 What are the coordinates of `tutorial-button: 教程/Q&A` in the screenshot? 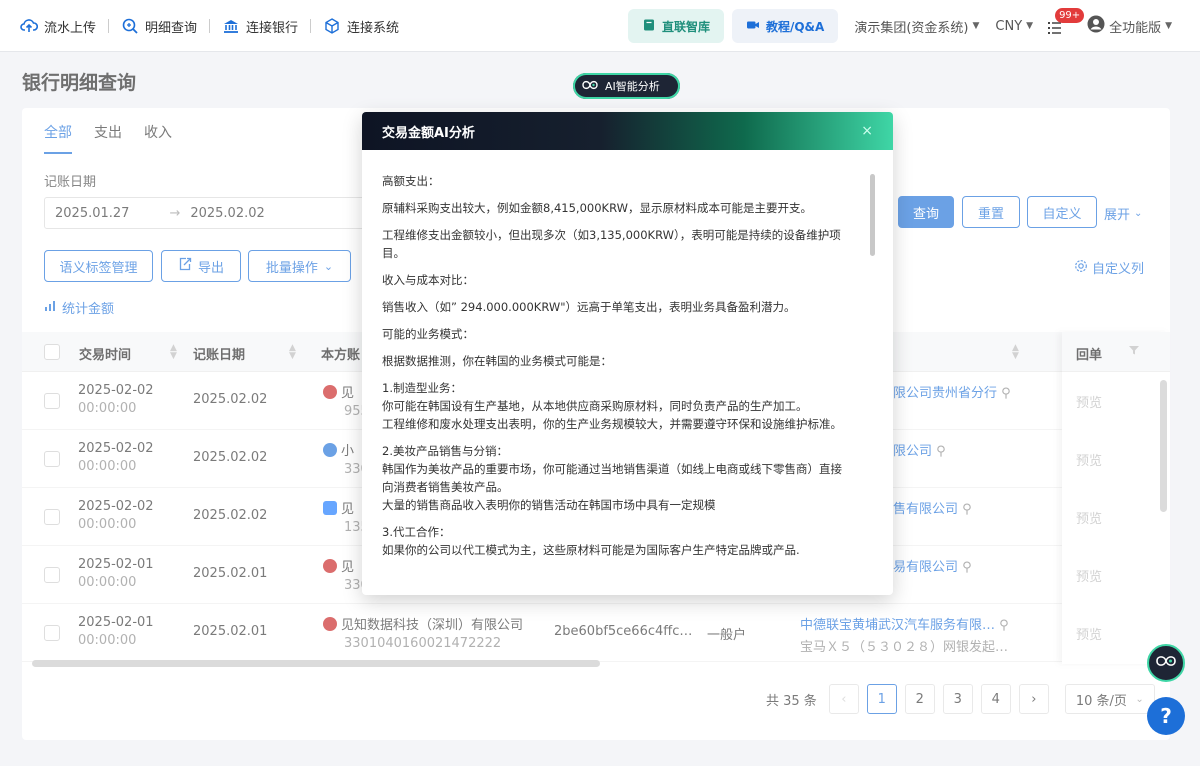 It's located at (785, 26).